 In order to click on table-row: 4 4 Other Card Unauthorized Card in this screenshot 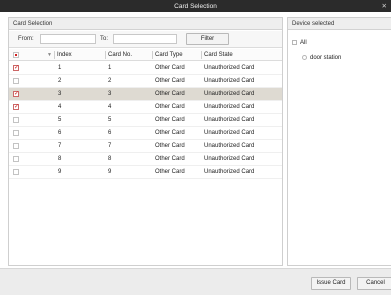, I will do `click(145, 107)`.